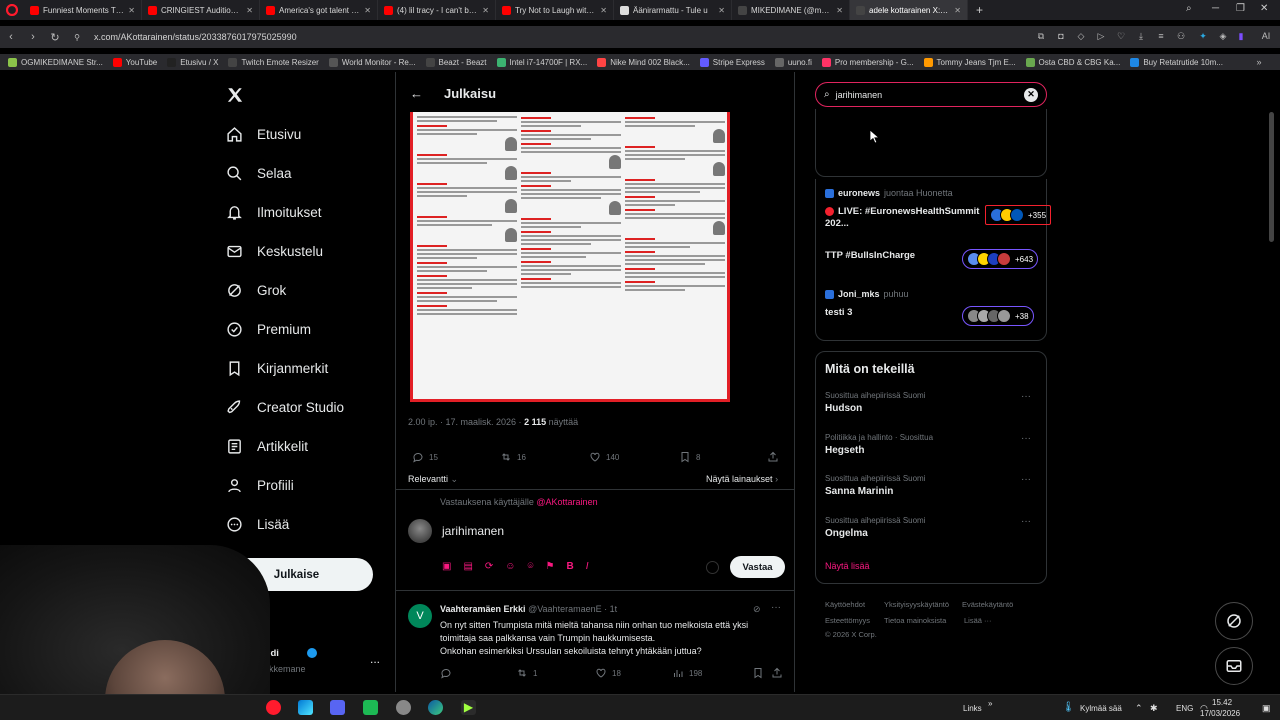  What do you see at coordinates (1220, 713) in the screenshot?
I see `clock-date: 17/03/2026` at bounding box center [1220, 713].